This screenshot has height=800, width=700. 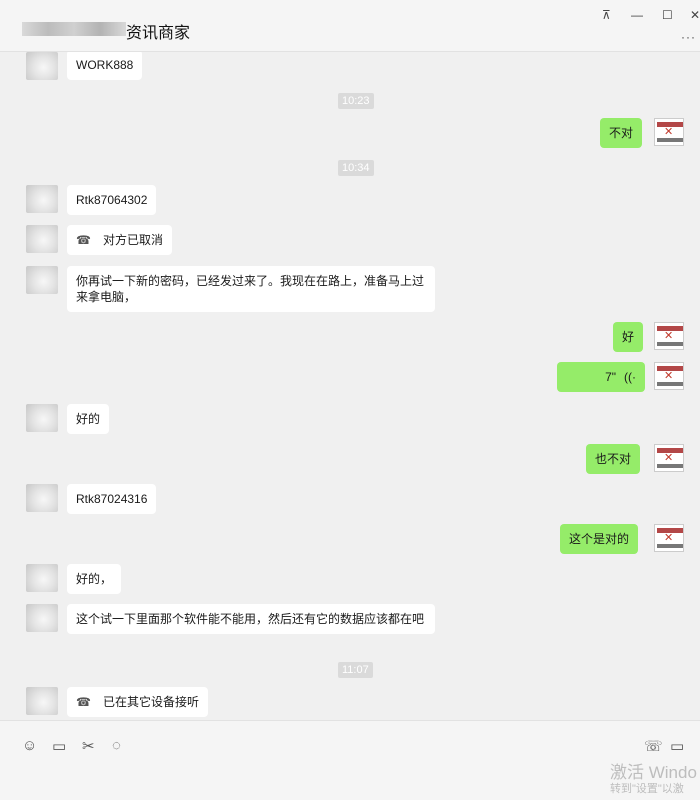 What do you see at coordinates (695, 15) in the screenshot?
I see `close-icon: ✕` at bounding box center [695, 15].